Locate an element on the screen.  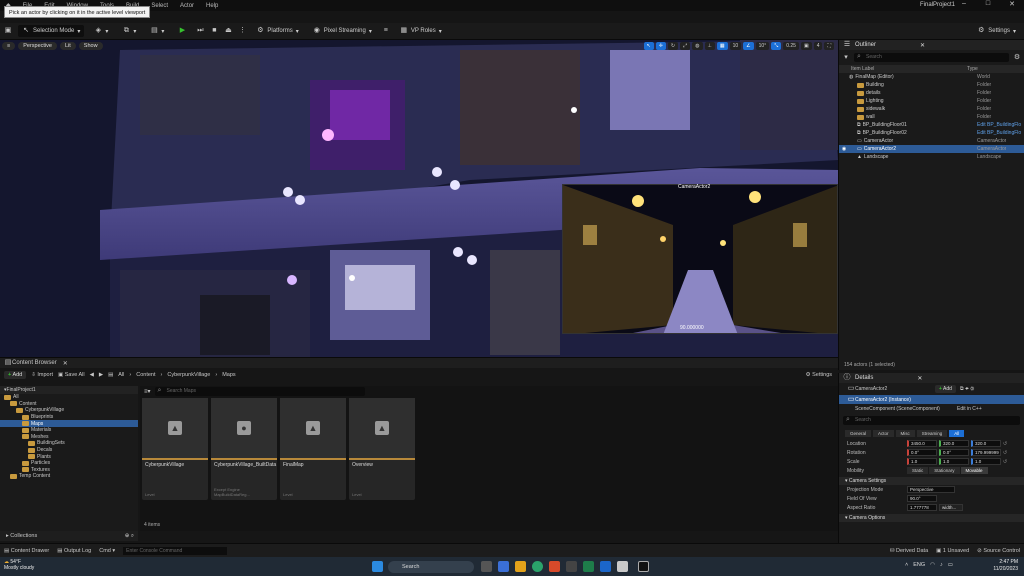
menu-actor: Actor is located at coordinates (187, 6).